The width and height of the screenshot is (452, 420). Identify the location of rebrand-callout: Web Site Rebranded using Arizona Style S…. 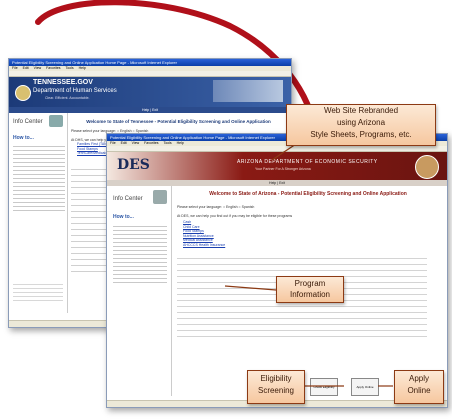
(361, 125).